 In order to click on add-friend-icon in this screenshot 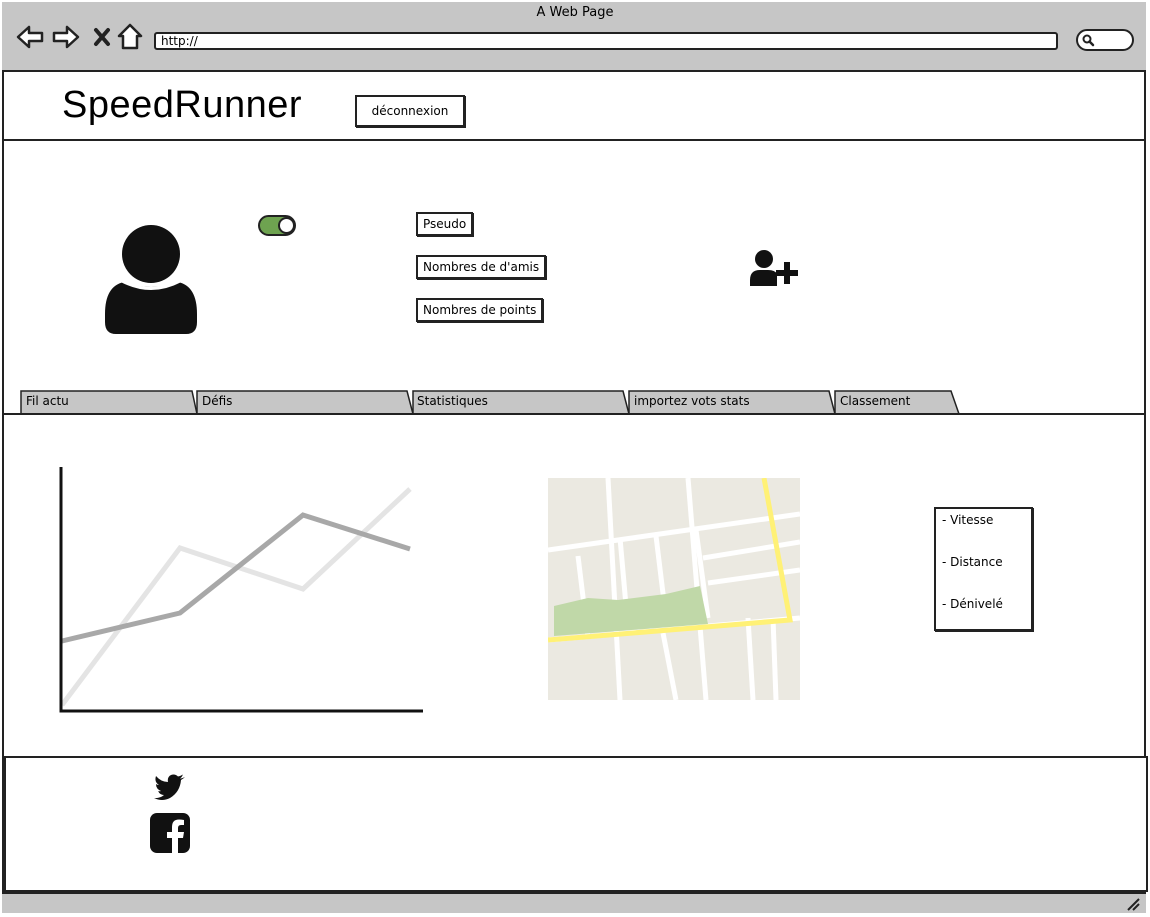, I will do `click(775, 268)`.